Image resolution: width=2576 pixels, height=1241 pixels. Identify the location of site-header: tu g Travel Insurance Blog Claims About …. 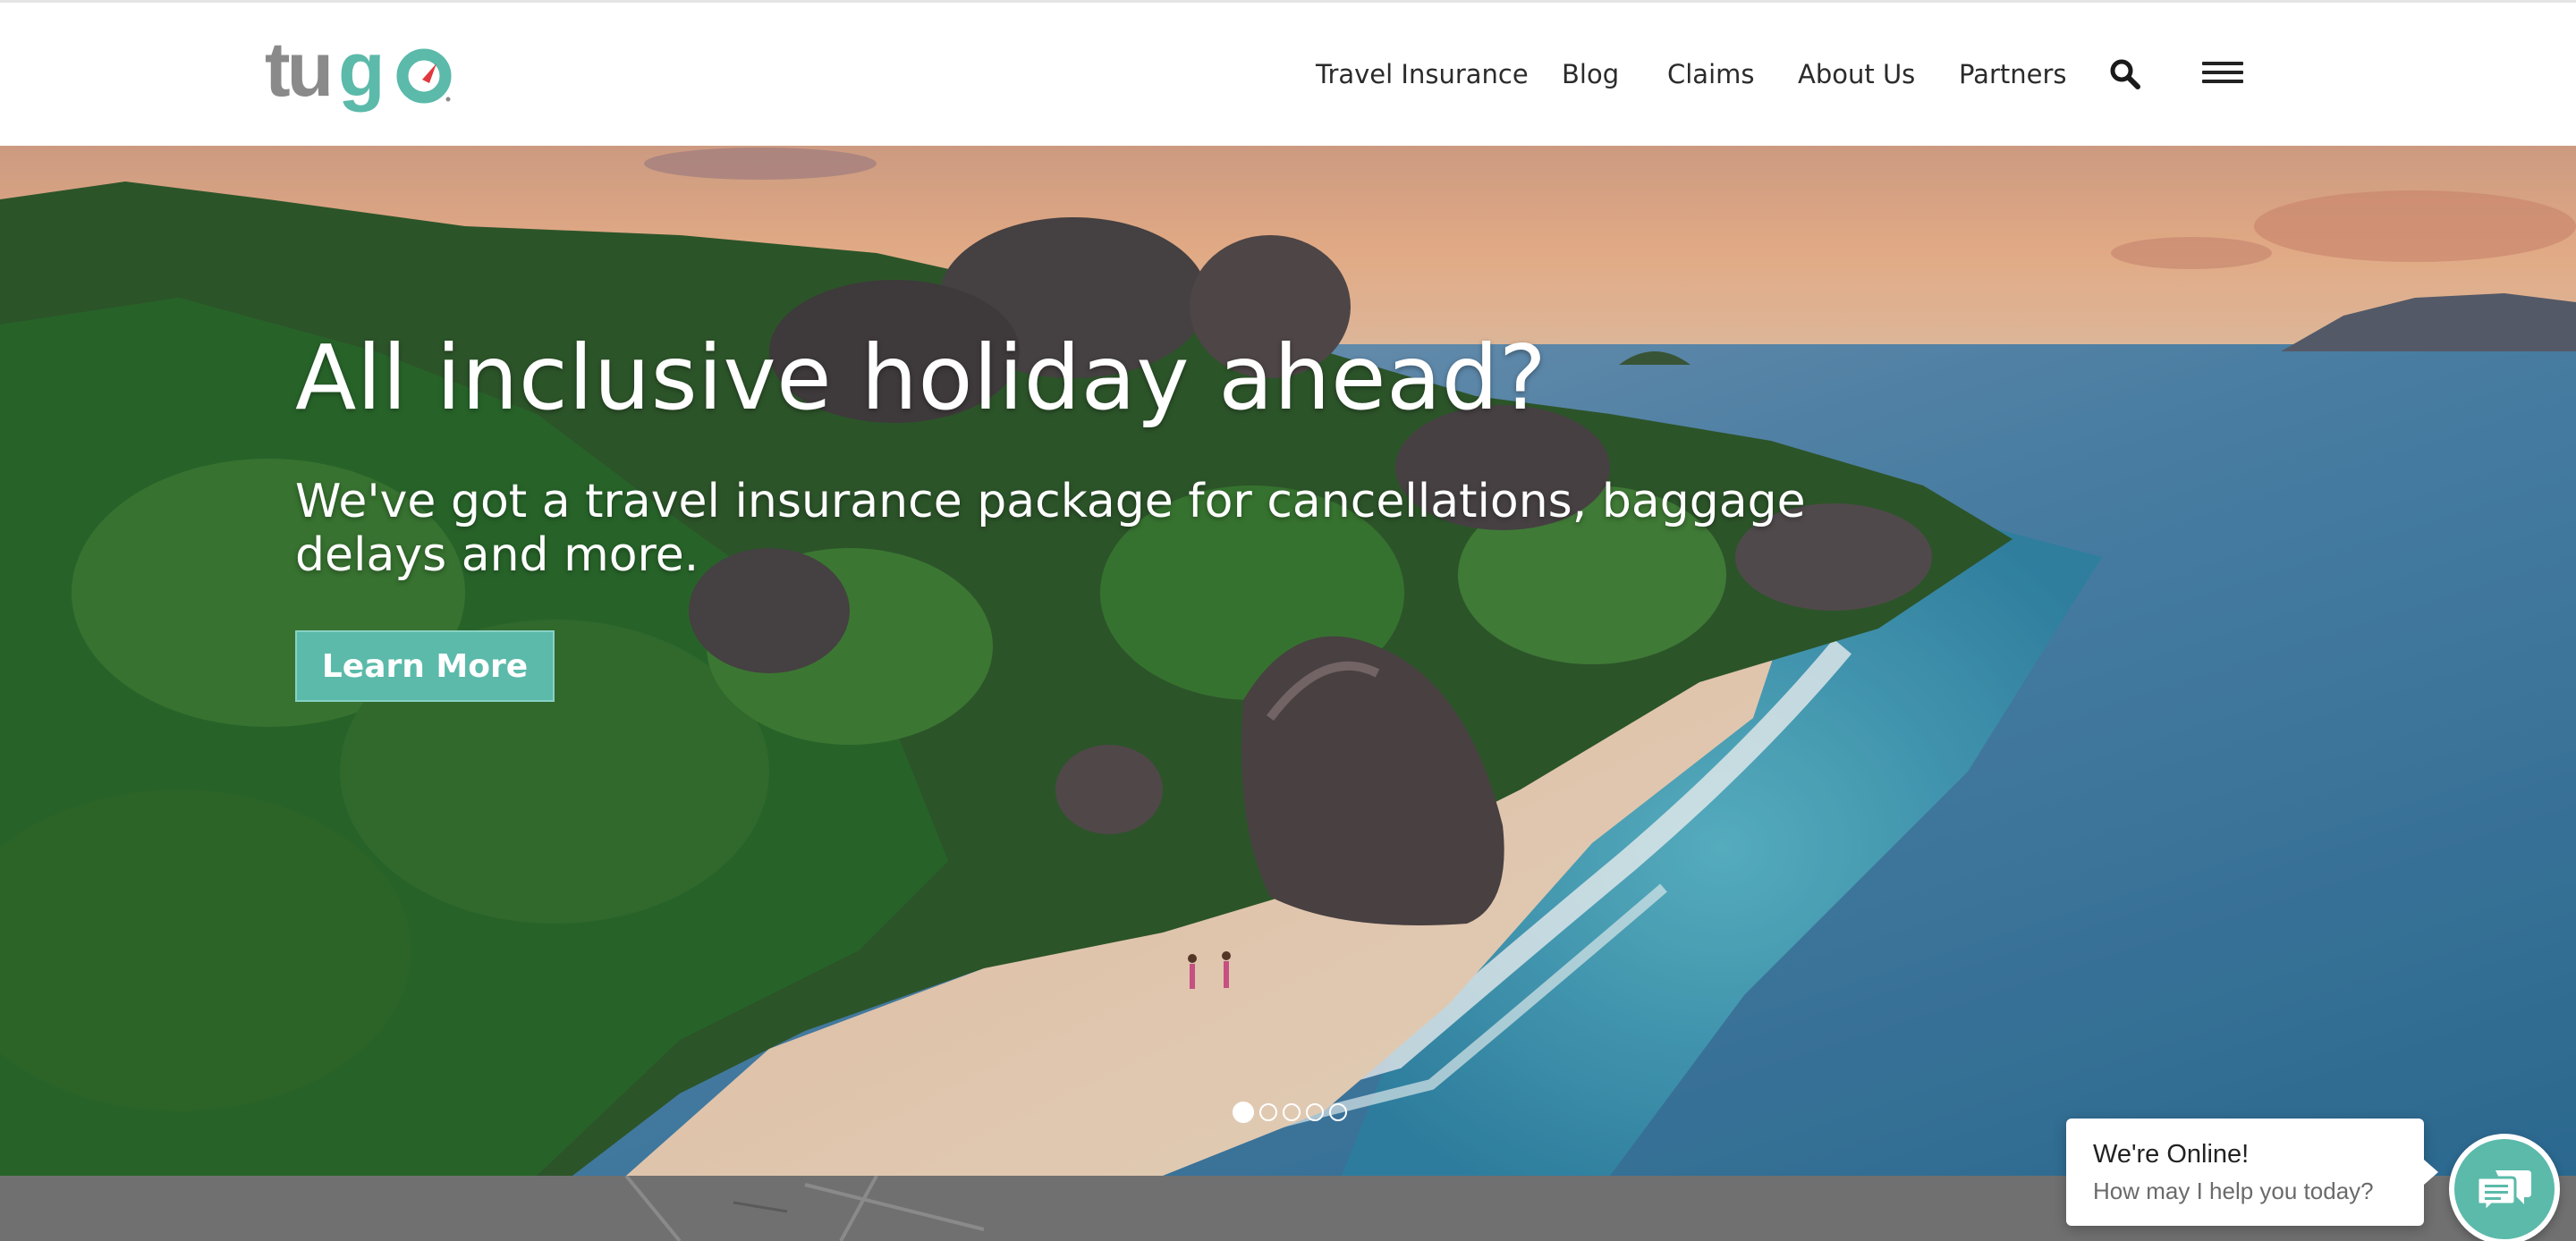
(1288, 74).